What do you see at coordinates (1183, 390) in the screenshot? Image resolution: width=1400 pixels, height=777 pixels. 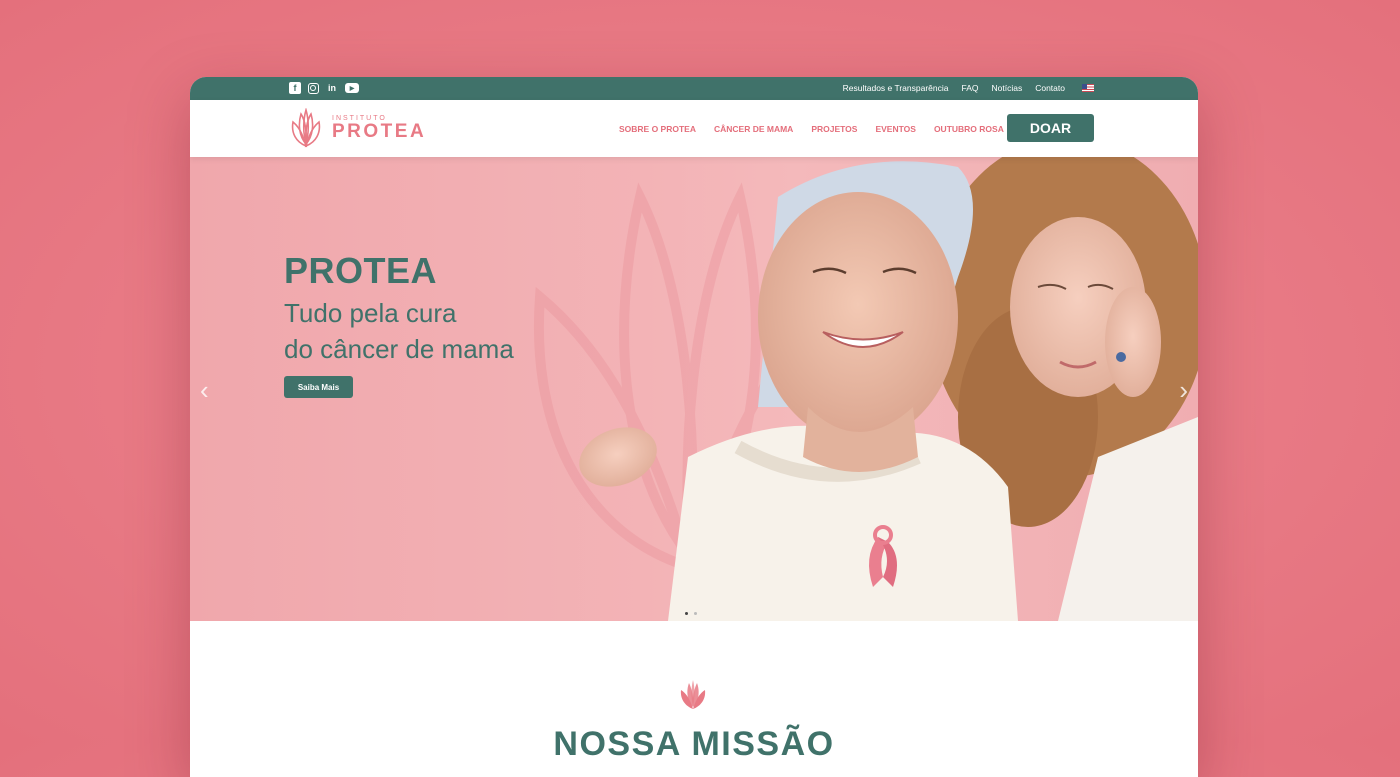 I see `slider-next-icon: ›` at bounding box center [1183, 390].